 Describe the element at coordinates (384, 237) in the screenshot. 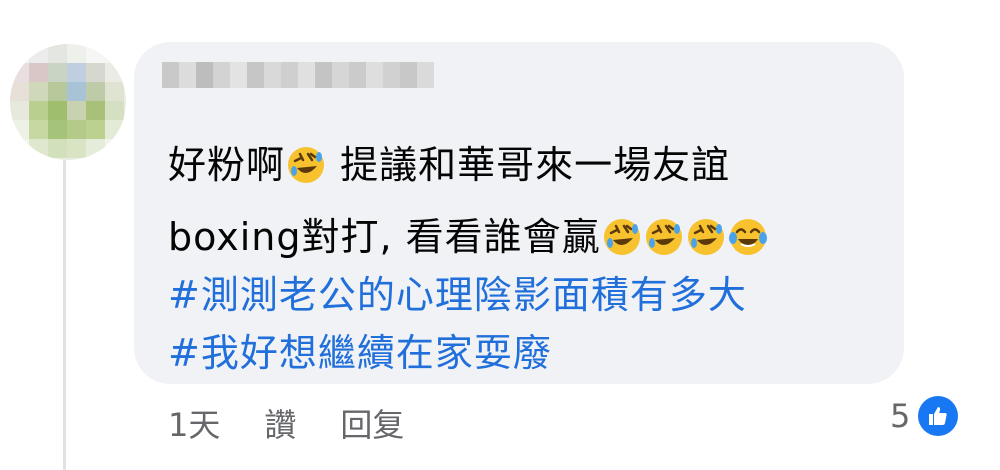

I see `comment-text: boxing對打, 看看誰會贏` at that location.